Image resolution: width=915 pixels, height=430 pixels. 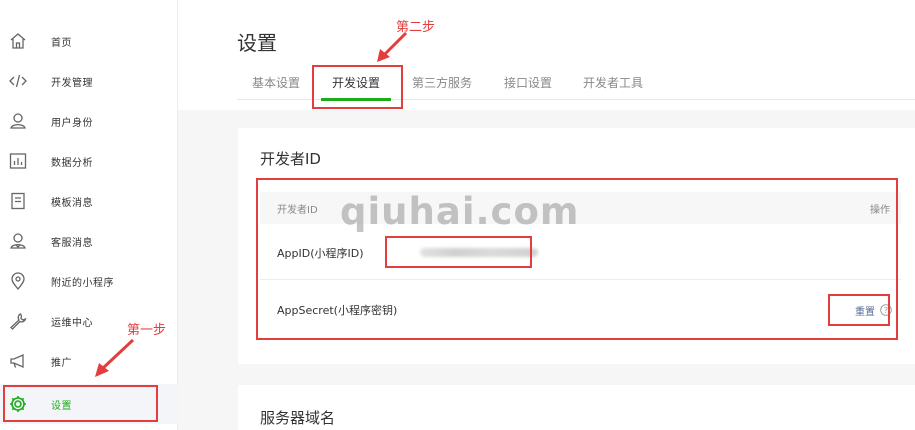 What do you see at coordinates (18, 121) in the screenshot?
I see `user-icon` at bounding box center [18, 121].